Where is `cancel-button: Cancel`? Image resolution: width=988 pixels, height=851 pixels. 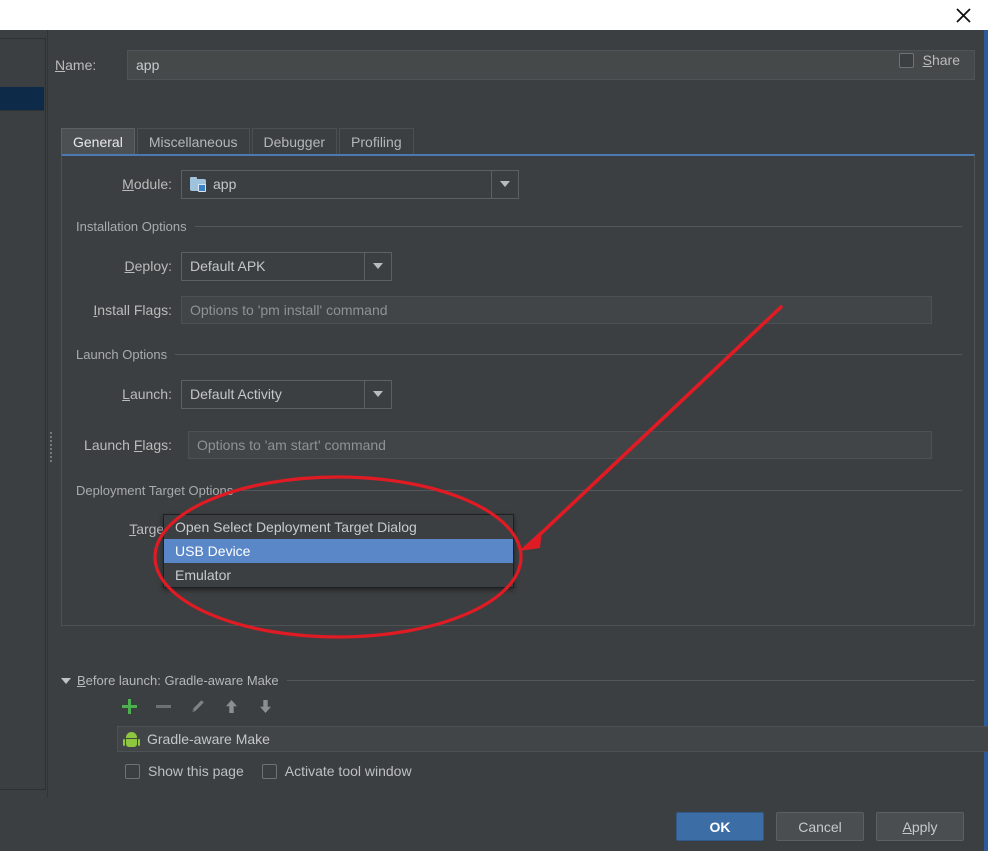 cancel-button: Cancel is located at coordinates (820, 826).